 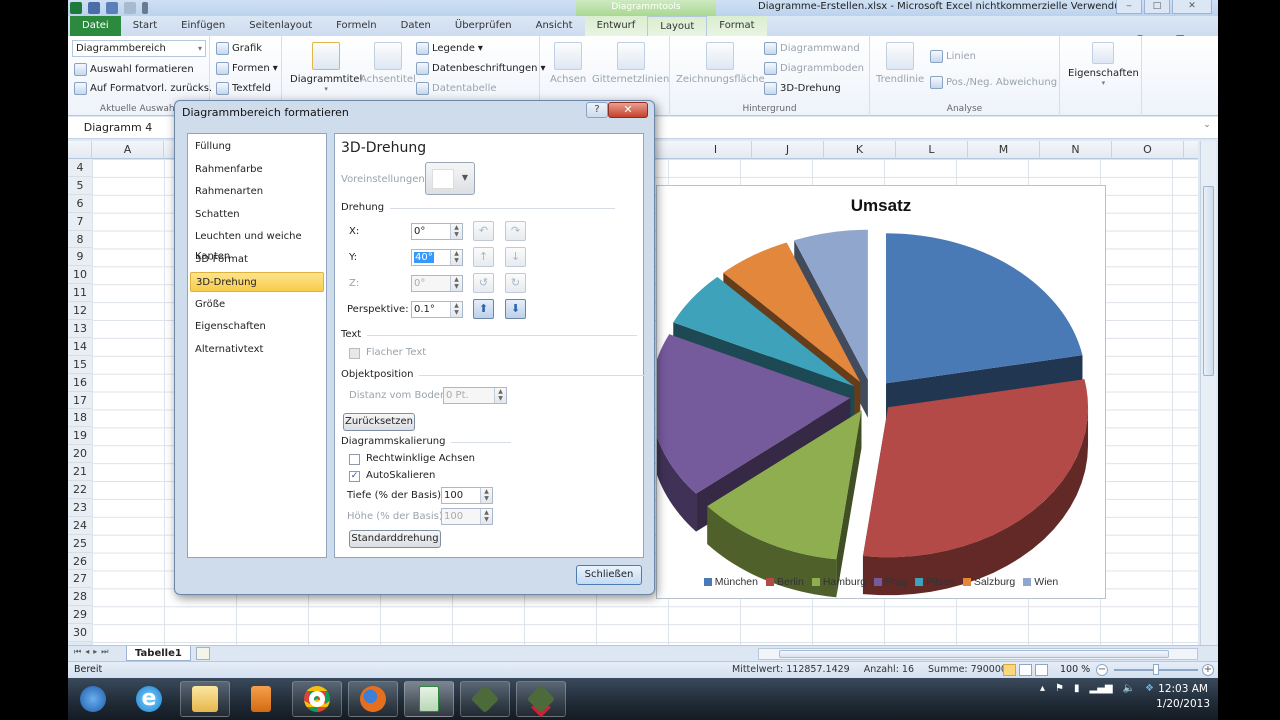 What do you see at coordinates (143, 88) in the screenshot?
I see `reset-style-button: Auf Formatvorl. zurücks.` at bounding box center [143, 88].